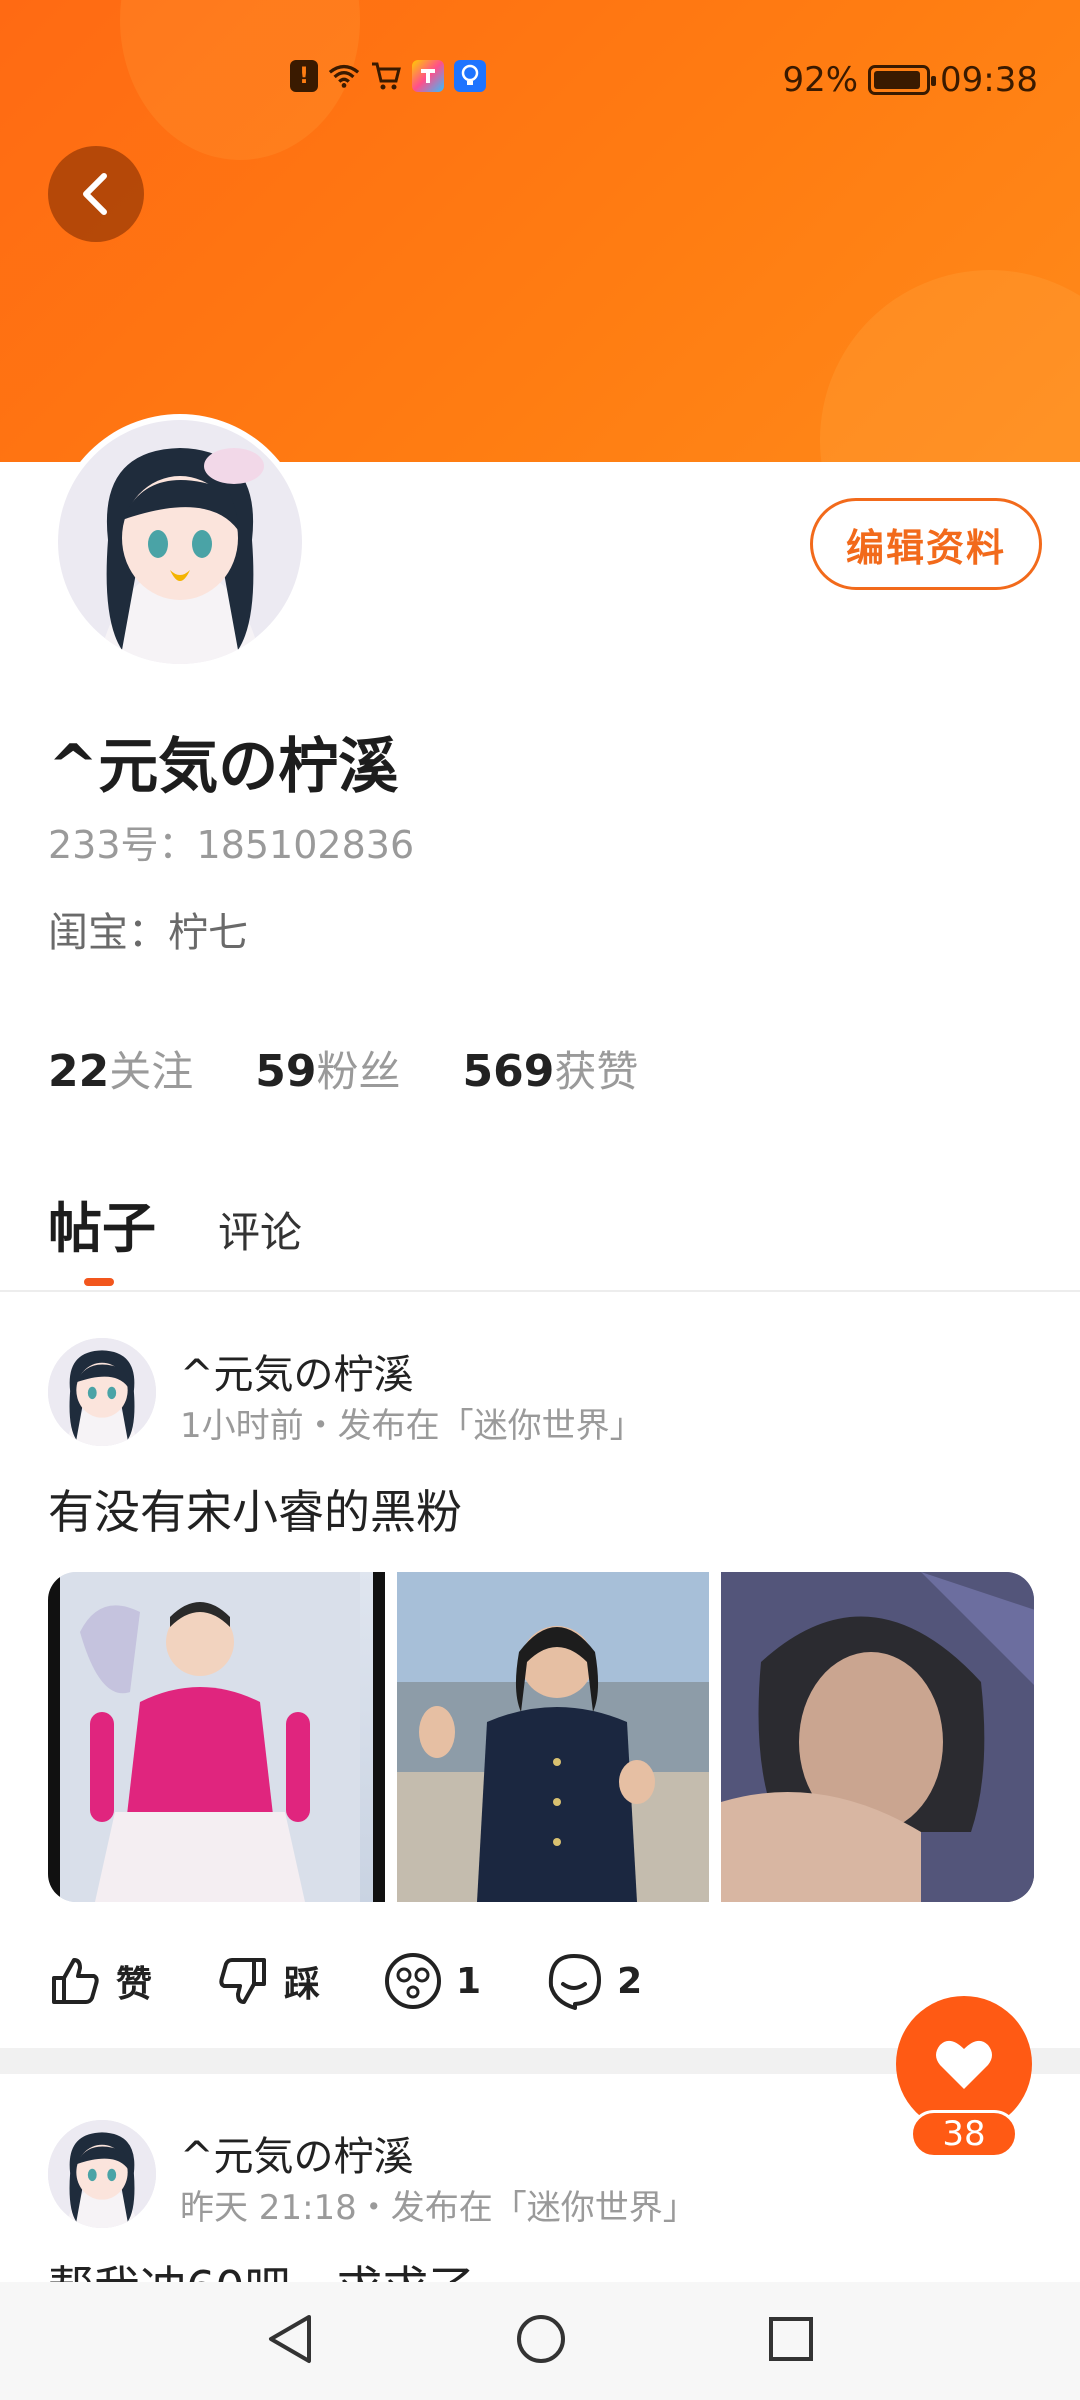 The height and width of the screenshot is (2400, 1080). I want to click on chevron-left-icon, so click(95, 194).